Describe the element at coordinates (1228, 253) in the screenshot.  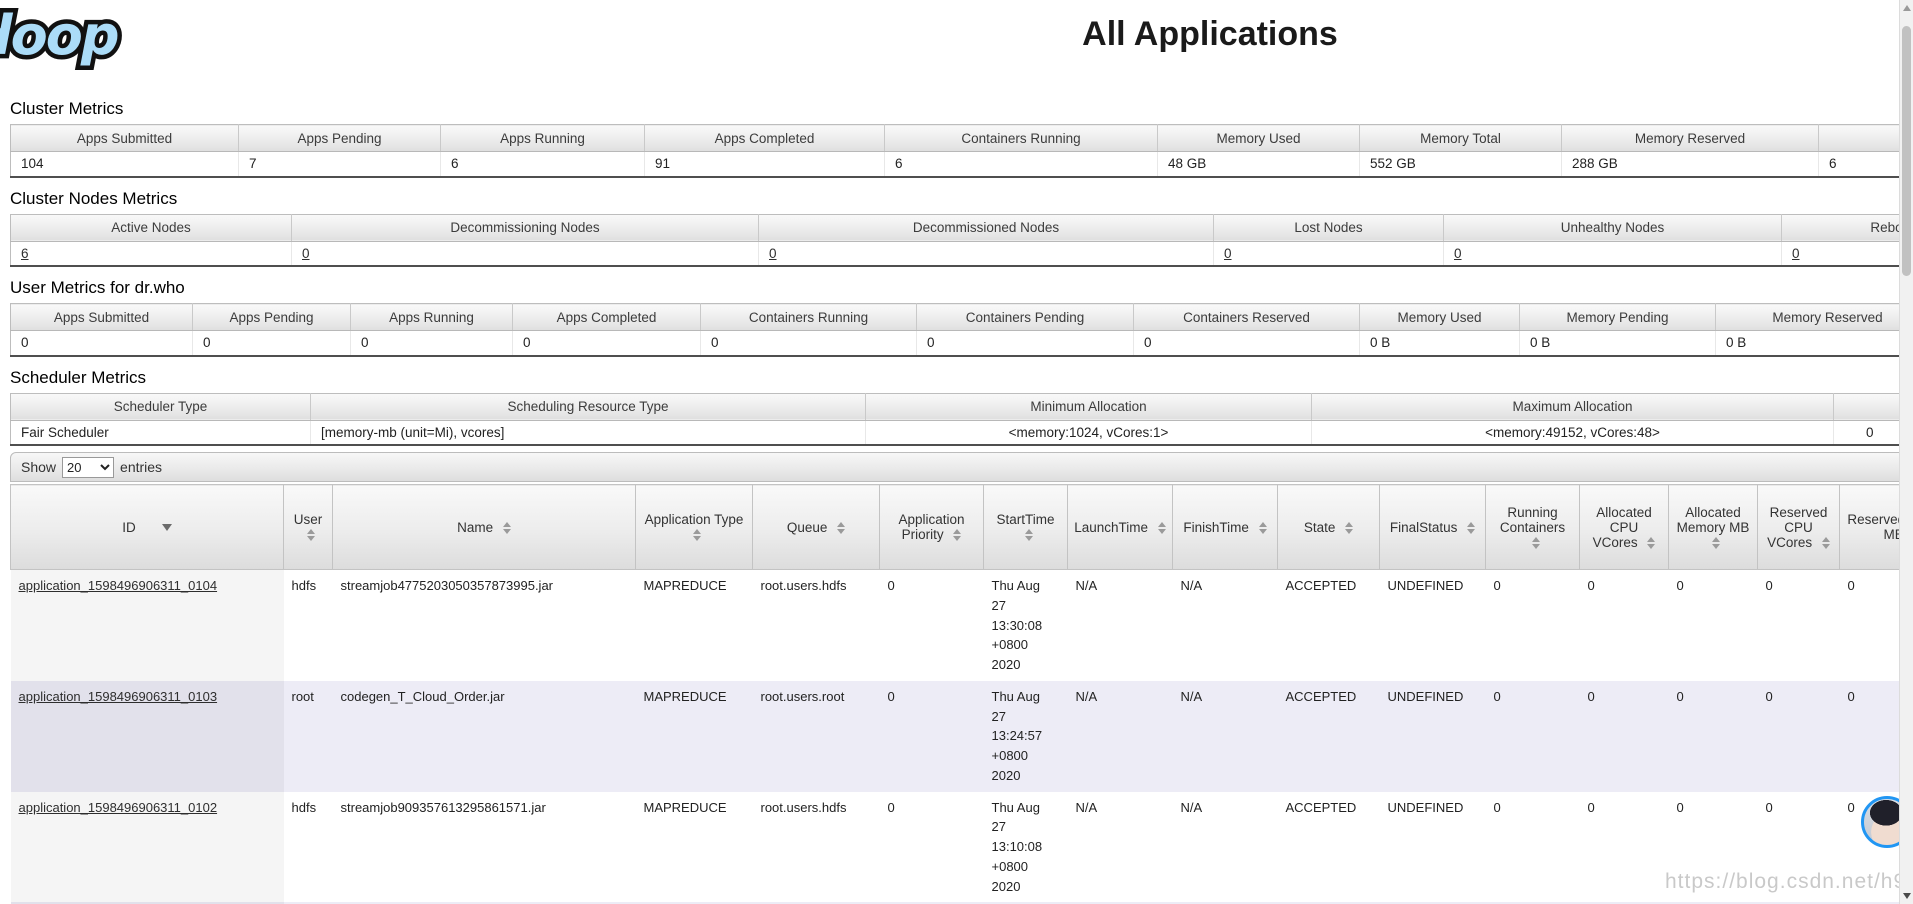
I see `lost-nodes-link: 0` at that location.